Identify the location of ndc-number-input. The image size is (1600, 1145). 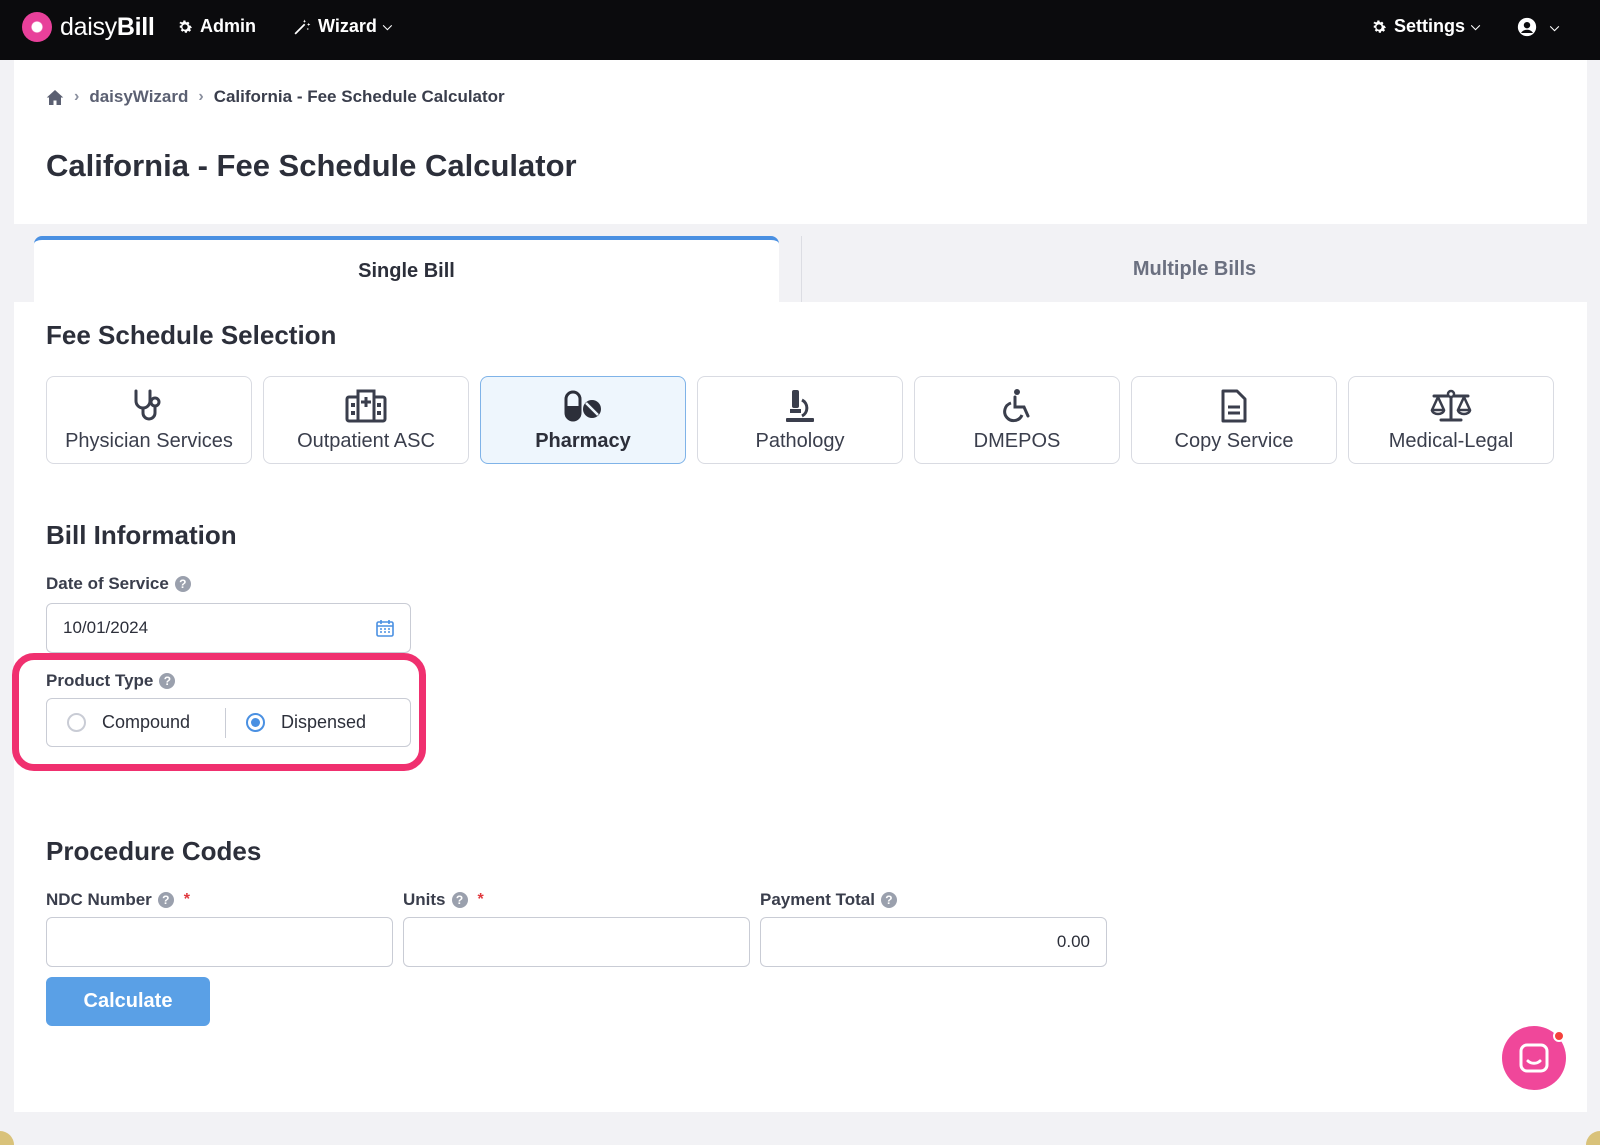
(219, 942).